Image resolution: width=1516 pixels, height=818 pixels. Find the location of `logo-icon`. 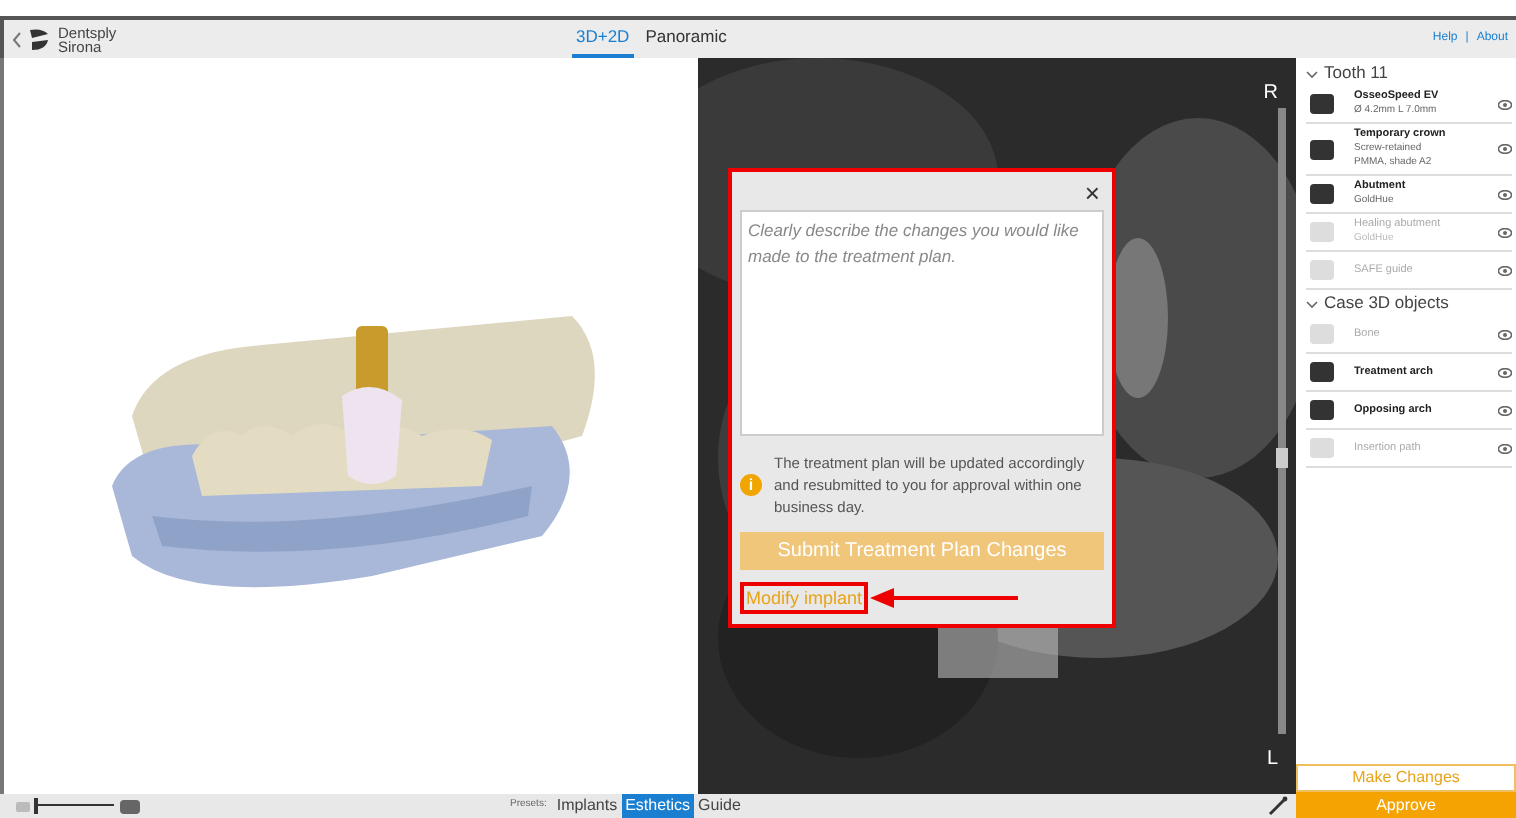

logo-icon is located at coordinates (40, 39).